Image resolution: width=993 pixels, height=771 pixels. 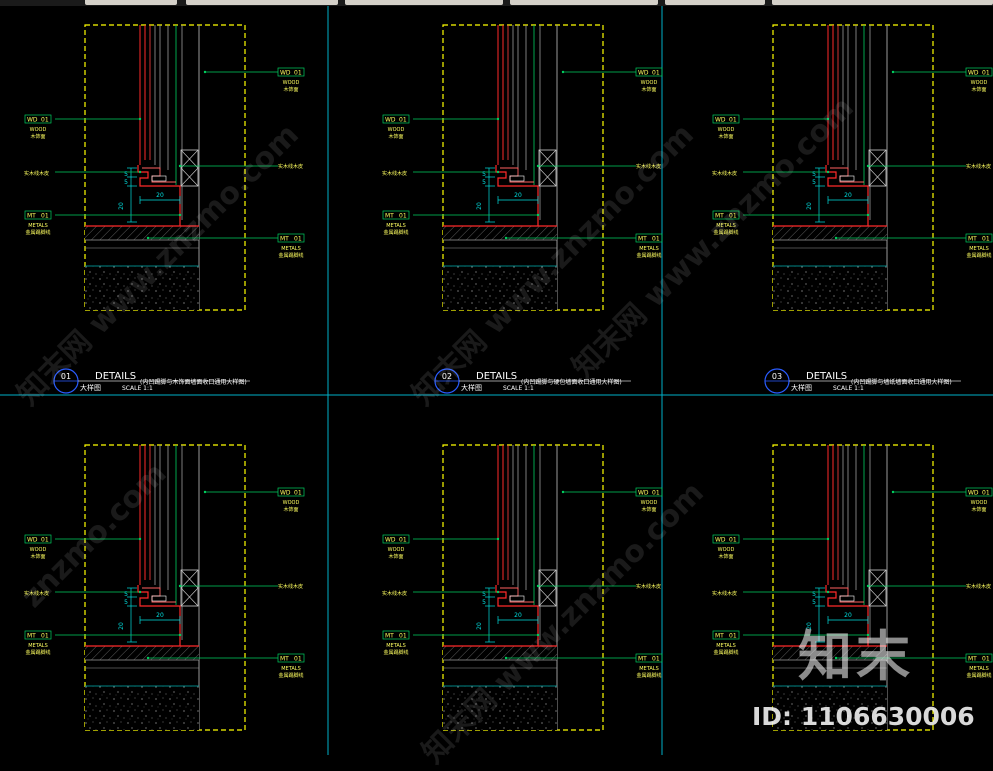 What do you see at coordinates (571, 382) in the screenshot?
I see `detail-description: (内凹踢脚与硬包墙面收口通用大样图)` at bounding box center [571, 382].